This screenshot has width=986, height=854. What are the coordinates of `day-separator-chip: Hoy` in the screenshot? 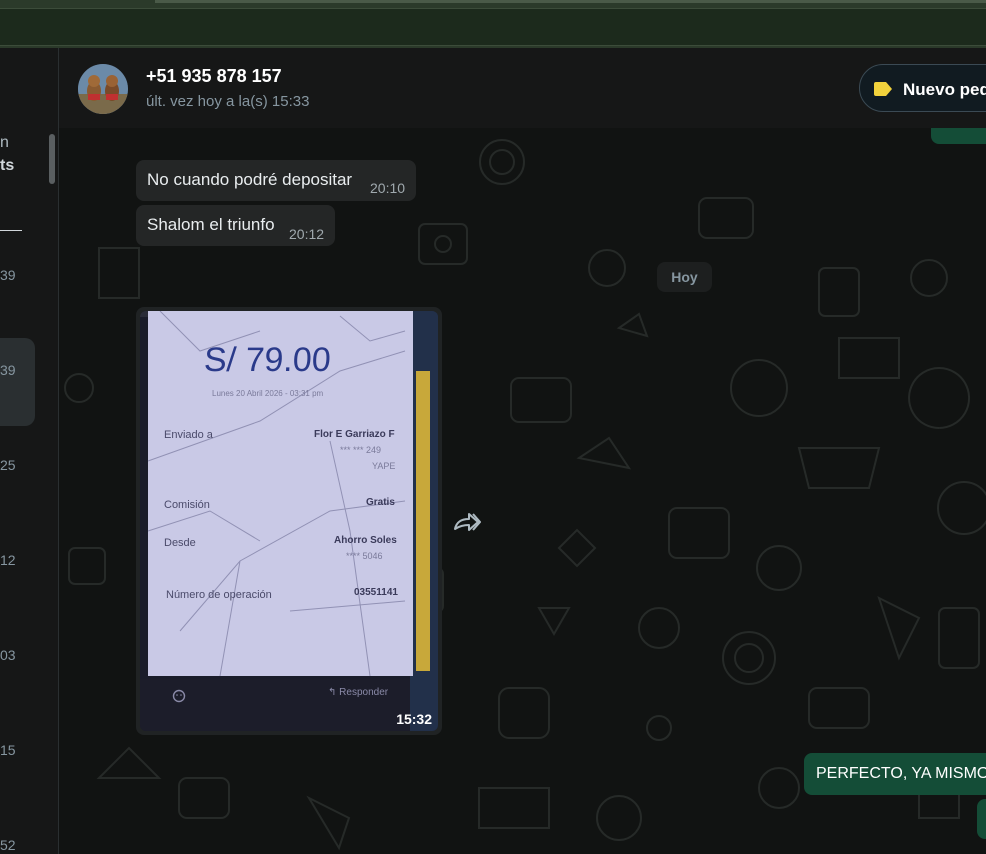 It's located at (684, 277).